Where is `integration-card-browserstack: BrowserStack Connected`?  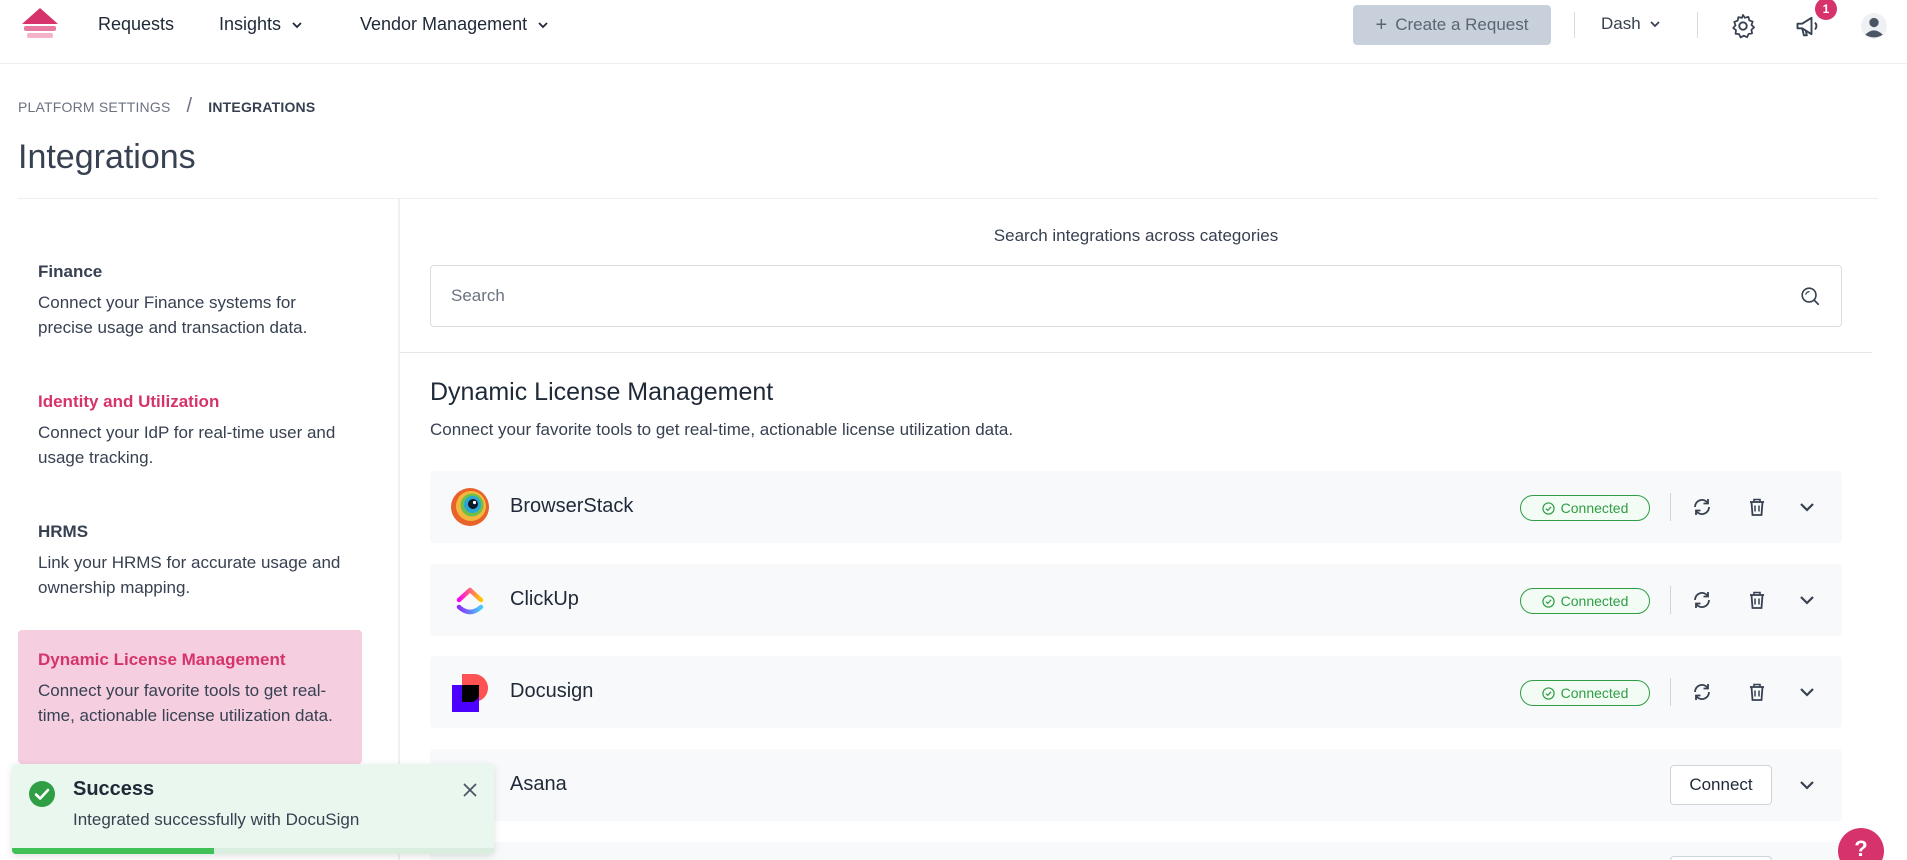
integration-card-browserstack: BrowserStack Connected is located at coordinates (1136, 507).